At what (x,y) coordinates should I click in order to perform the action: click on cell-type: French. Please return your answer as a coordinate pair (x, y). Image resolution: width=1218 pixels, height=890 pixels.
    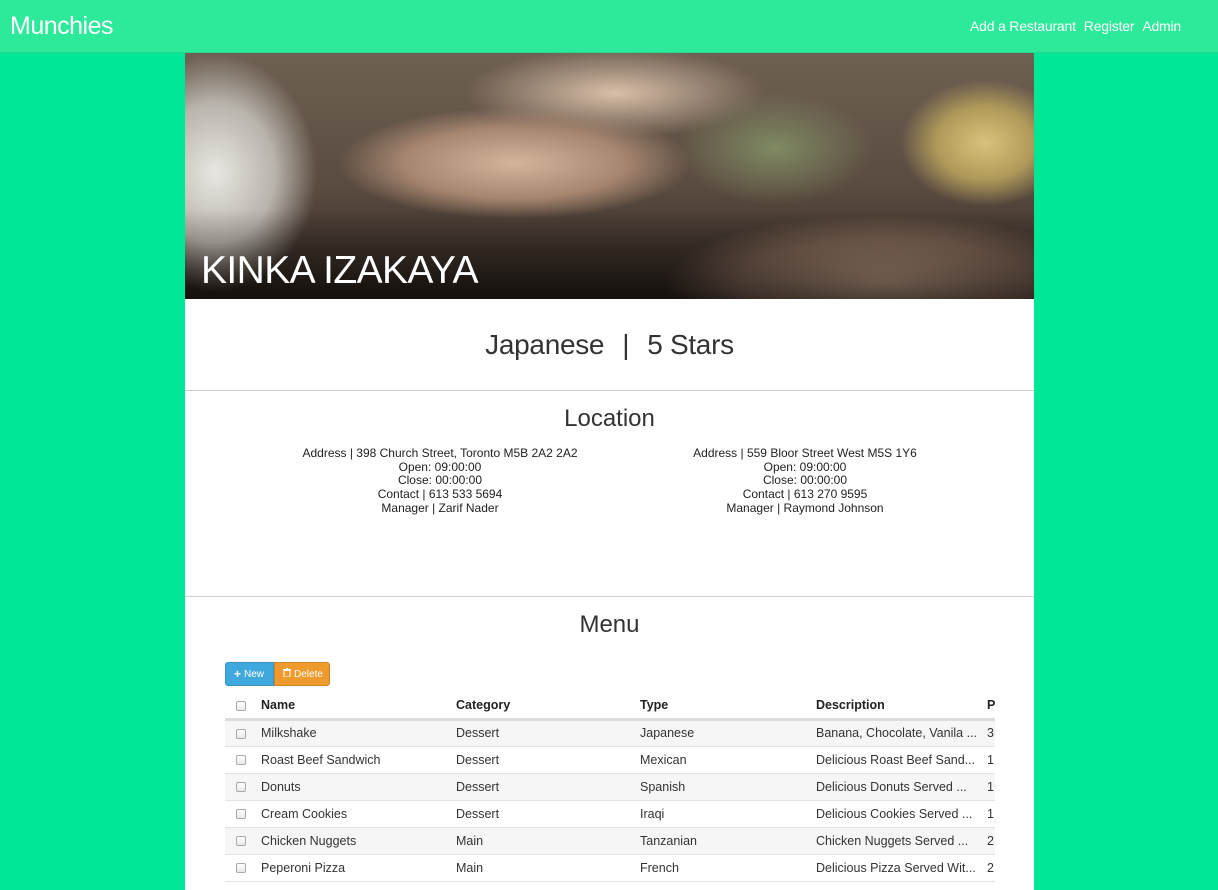
    Looking at the image, I should click on (724, 868).